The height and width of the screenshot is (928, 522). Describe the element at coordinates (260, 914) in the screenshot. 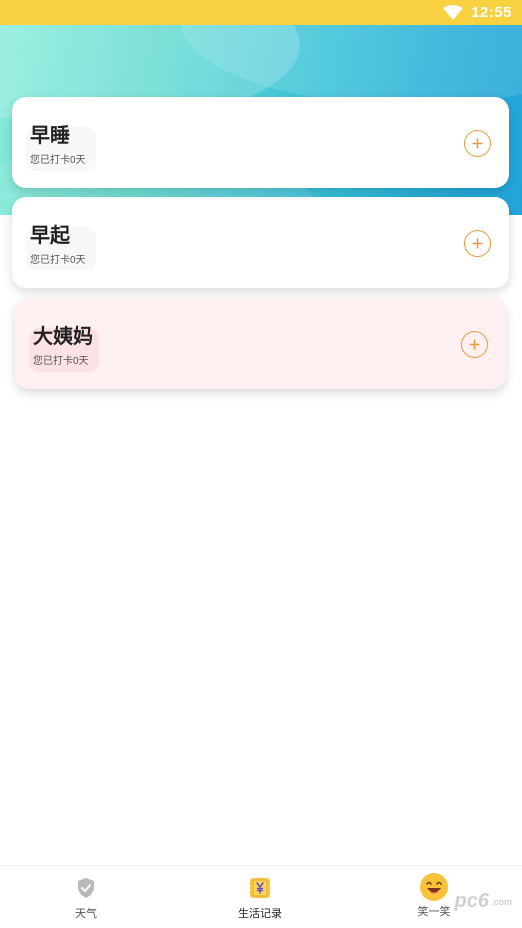

I see `tab-label: 生活记录` at that location.